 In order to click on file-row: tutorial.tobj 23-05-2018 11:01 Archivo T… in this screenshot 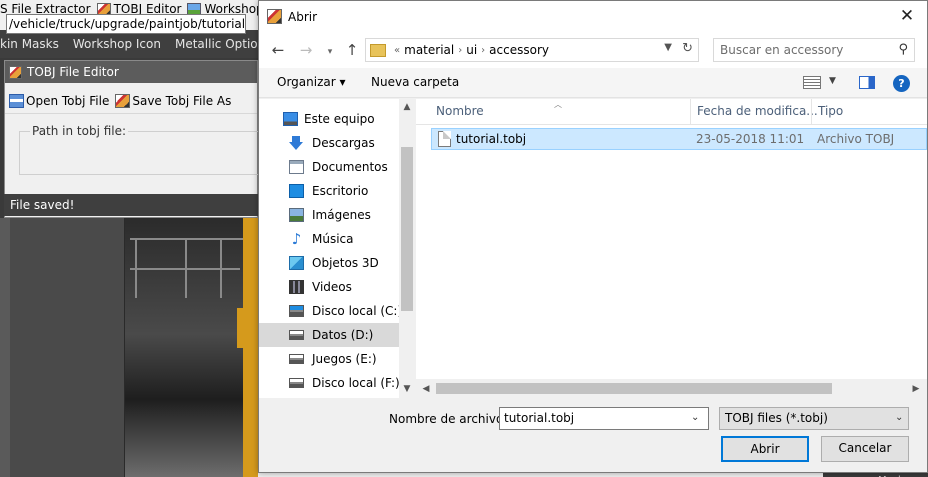, I will do `click(679, 139)`.